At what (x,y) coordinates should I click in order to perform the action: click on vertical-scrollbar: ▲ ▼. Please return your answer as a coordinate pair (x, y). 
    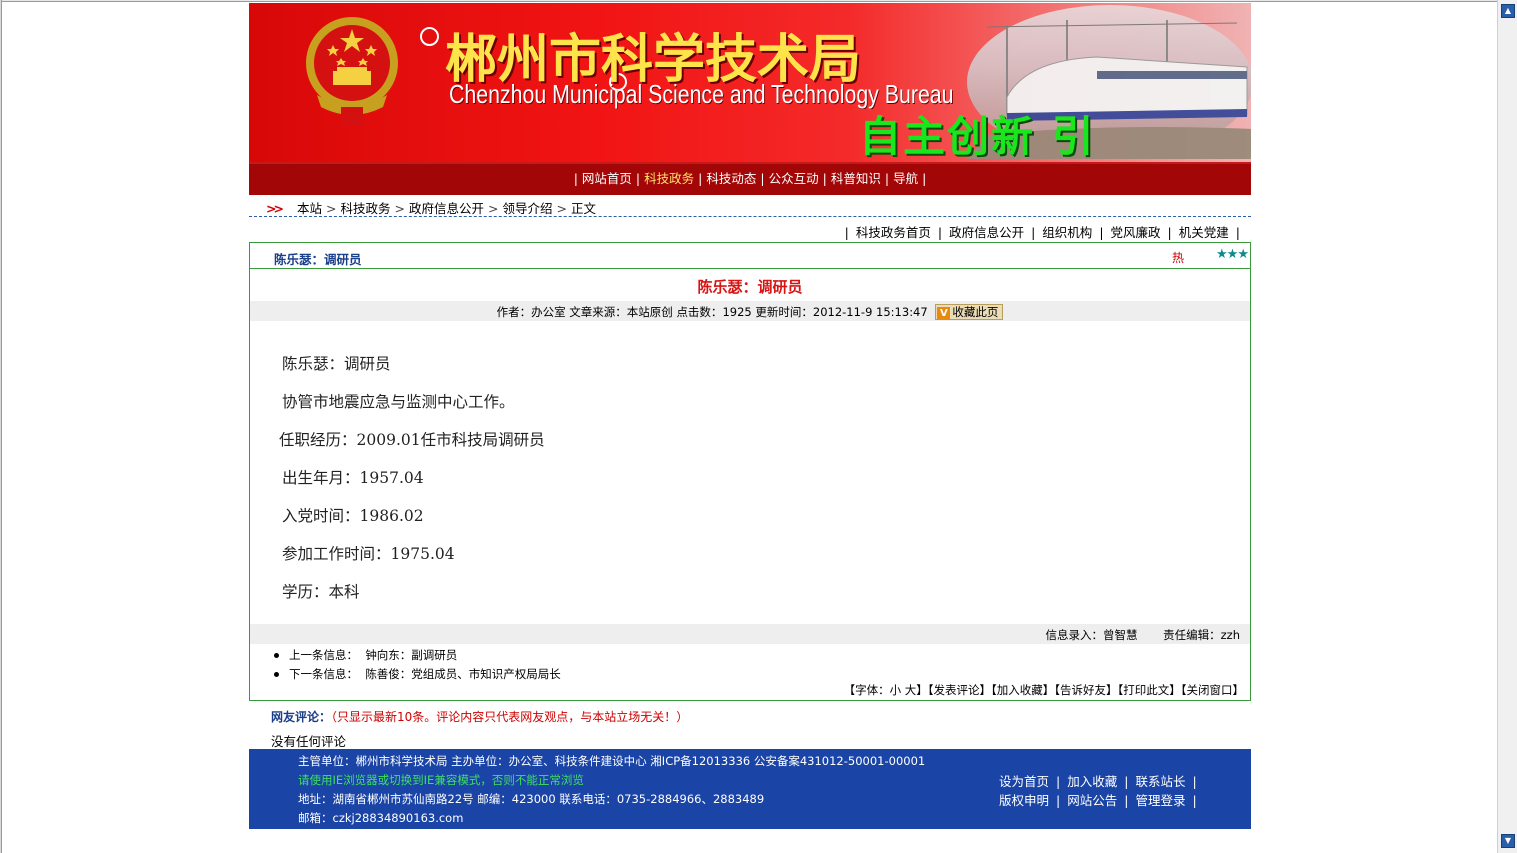
    Looking at the image, I should click on (1507, 426).